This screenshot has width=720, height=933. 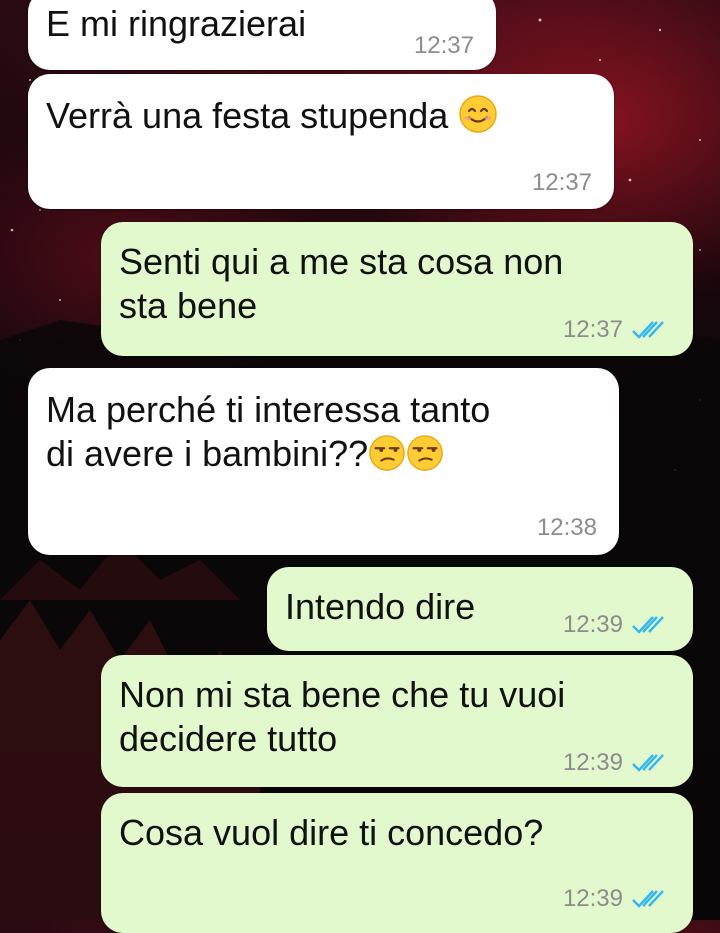 What do you see at coordinates (268, 409) in the screenshot?
I see `message-text-line: Ma perché ti interessa tanto` at bounding box center [268, 409].